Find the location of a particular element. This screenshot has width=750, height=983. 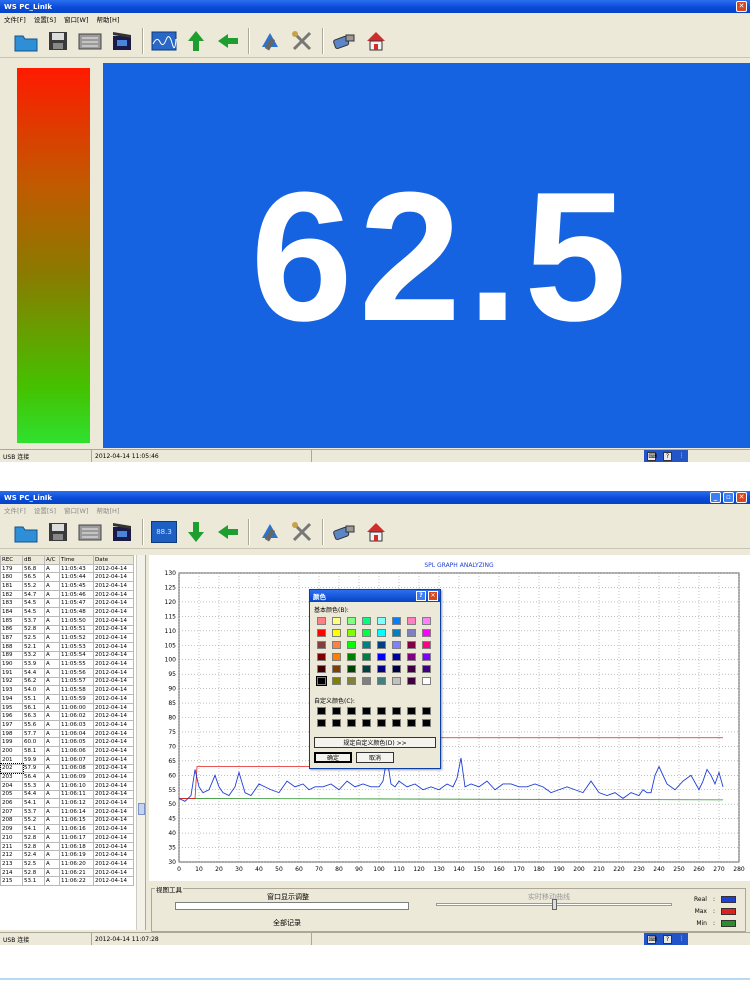

top-menu-help: 帮助[H] is located at coordinates (108, 19).